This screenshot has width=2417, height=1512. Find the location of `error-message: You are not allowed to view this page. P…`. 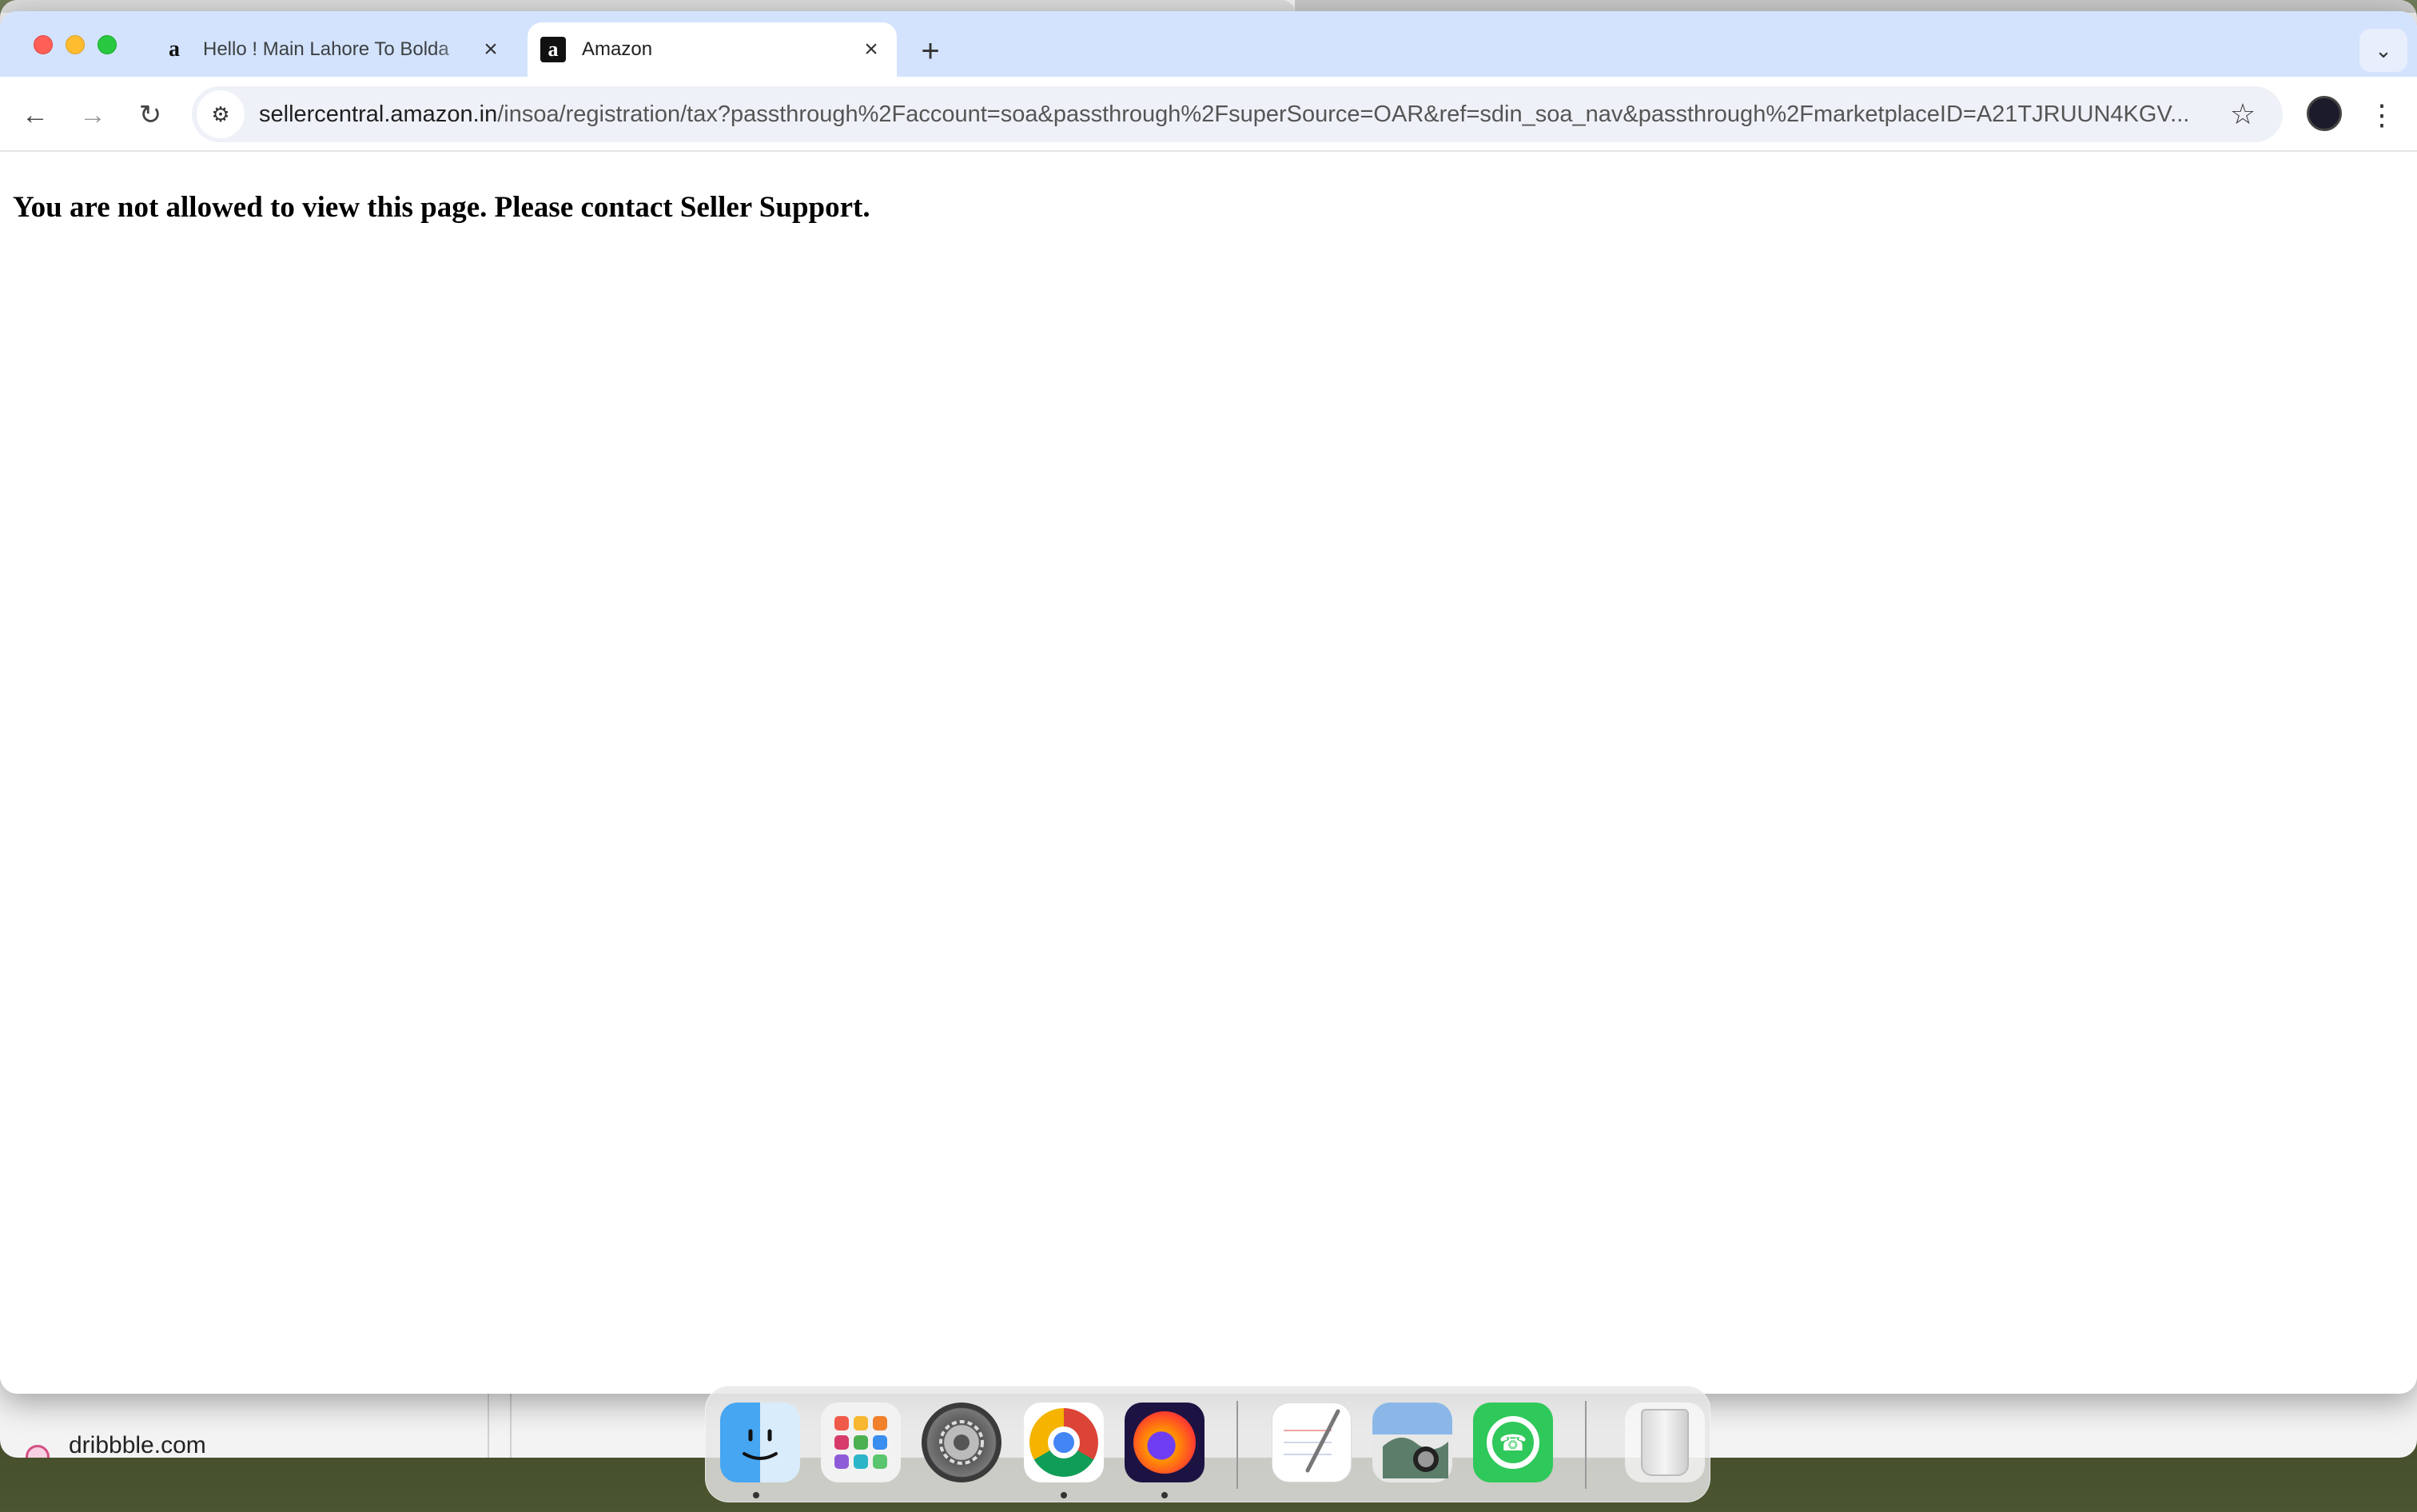

error-message: You are not allowed to view this page. P… is located at coordinates (441, 208).